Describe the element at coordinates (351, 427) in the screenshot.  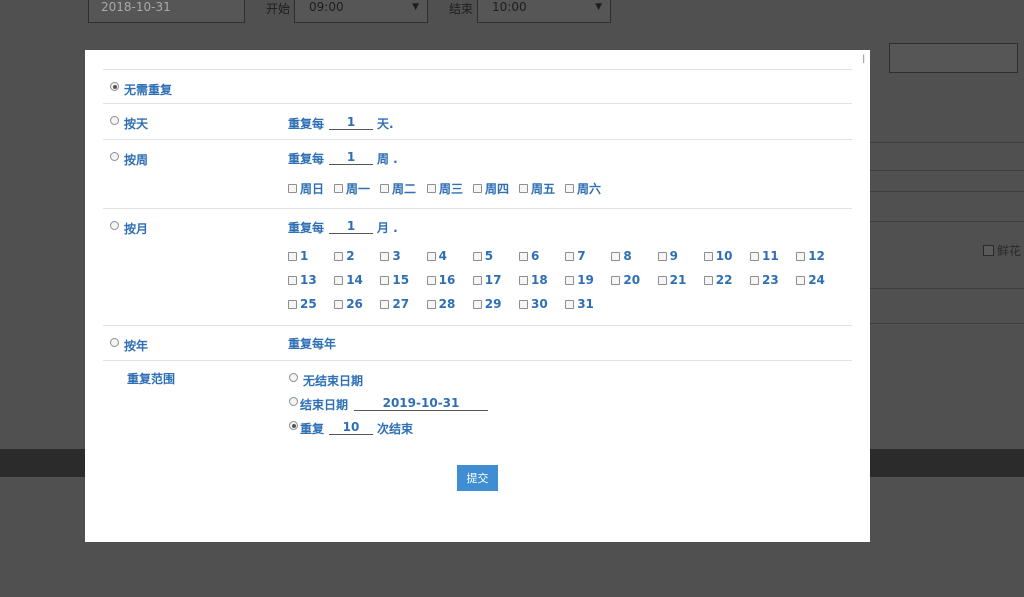
I see `repeat-count-input` at that location.